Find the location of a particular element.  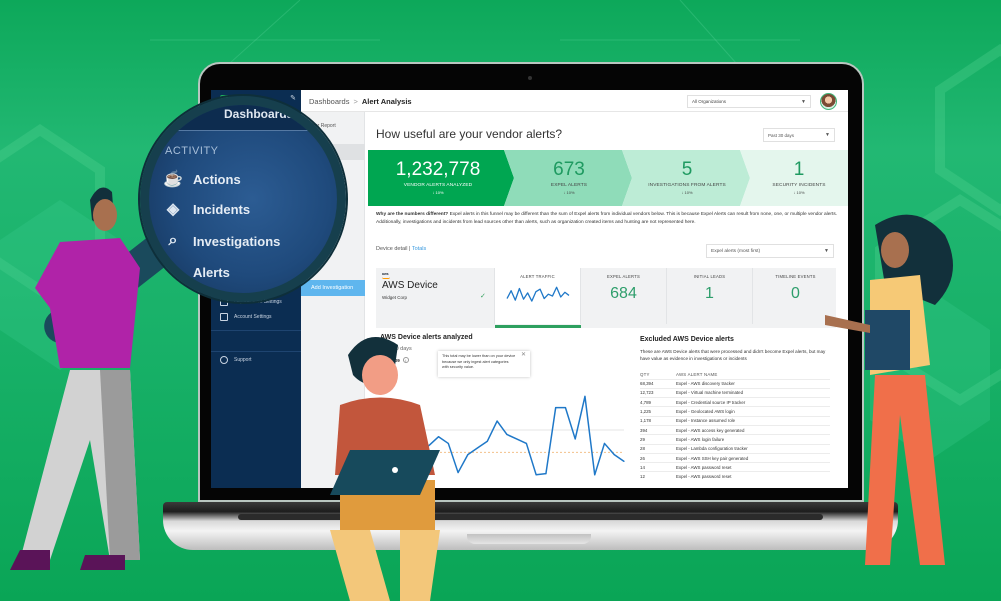

funnel-stat-incidents: 1 SECURITY INCIDENTS ↓ 10% is located at coordinates (799, 177).